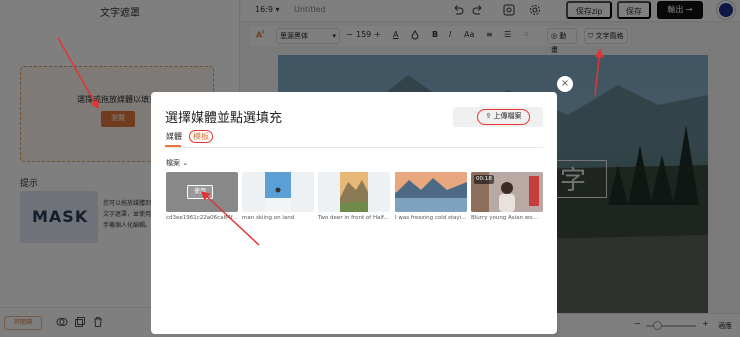  I want to click on upload-file-inner: ⇪ 上傳檔案, so click(503, 117).